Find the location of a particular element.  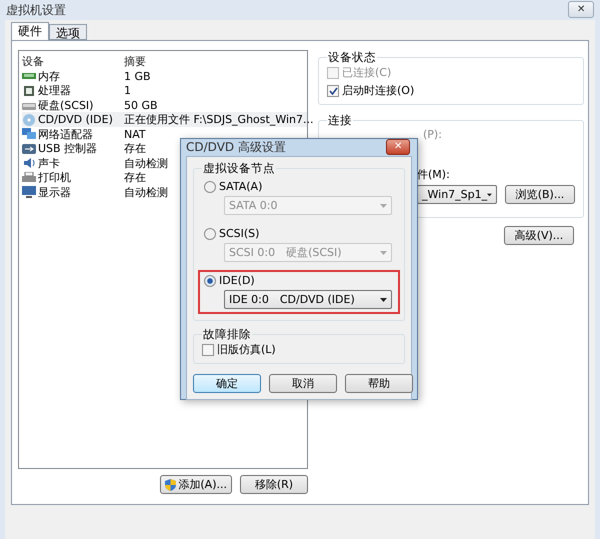

dialog-button: 取消 is located at coordinates (303, 383).